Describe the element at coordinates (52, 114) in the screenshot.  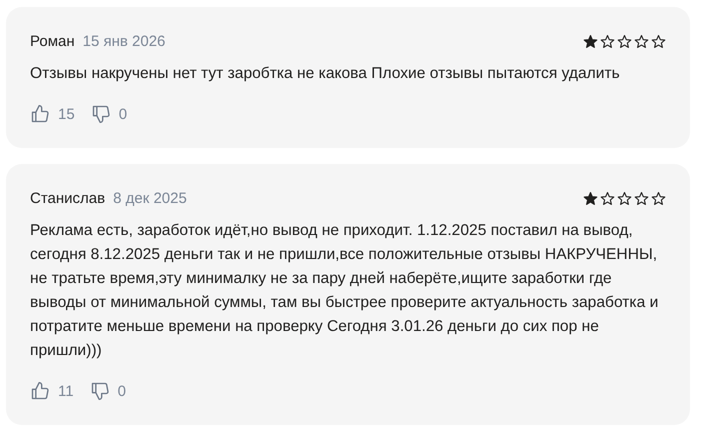
I see `like-button: 15` at that location.